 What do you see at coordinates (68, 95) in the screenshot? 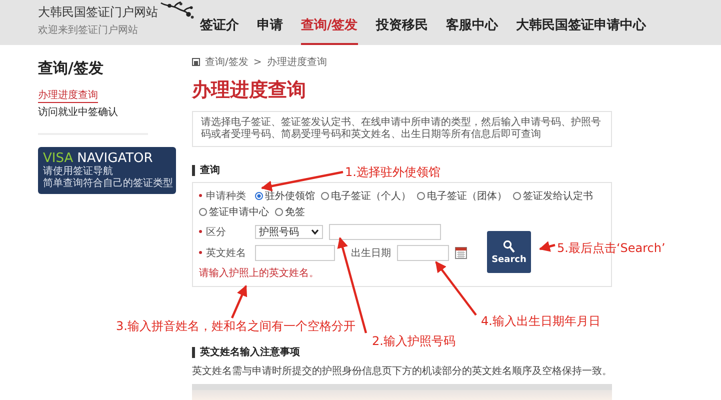
I see `sidebar-item: 办理进度查询` at bounding box center [68, 95].